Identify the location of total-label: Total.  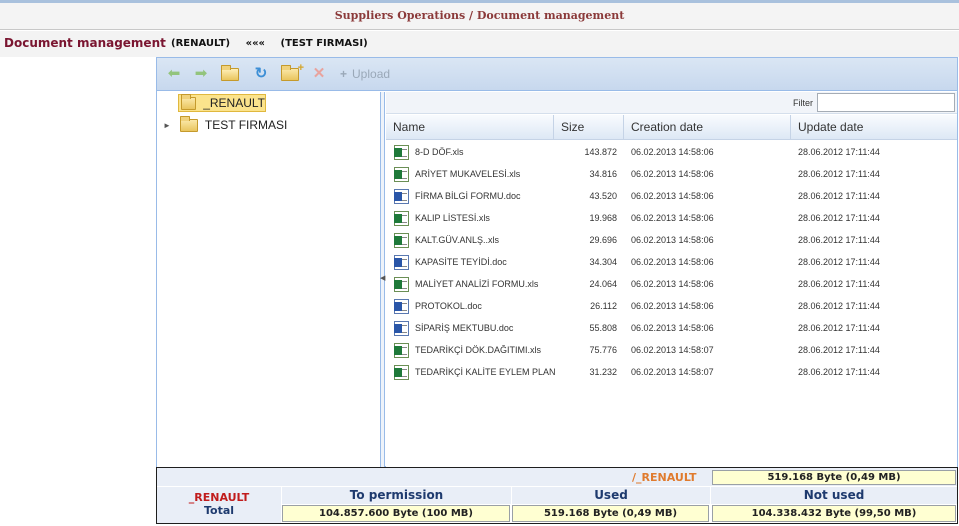
(219, 510).